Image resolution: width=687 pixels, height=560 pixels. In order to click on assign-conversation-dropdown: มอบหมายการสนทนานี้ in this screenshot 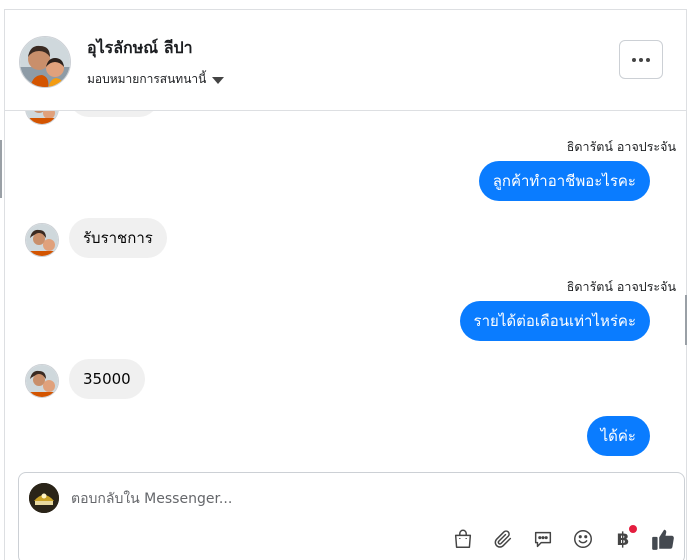, I will do `click(156, 79)`.